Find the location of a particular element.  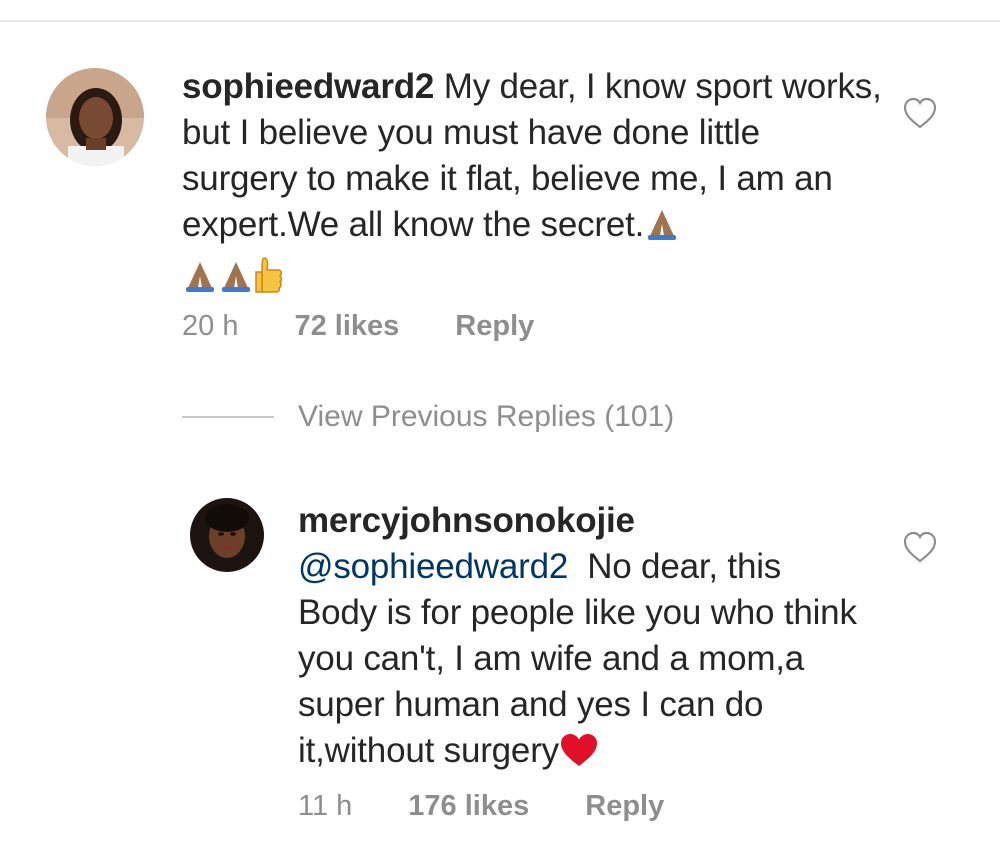

reply-time: 11 h is located at coordinates (325, 806).